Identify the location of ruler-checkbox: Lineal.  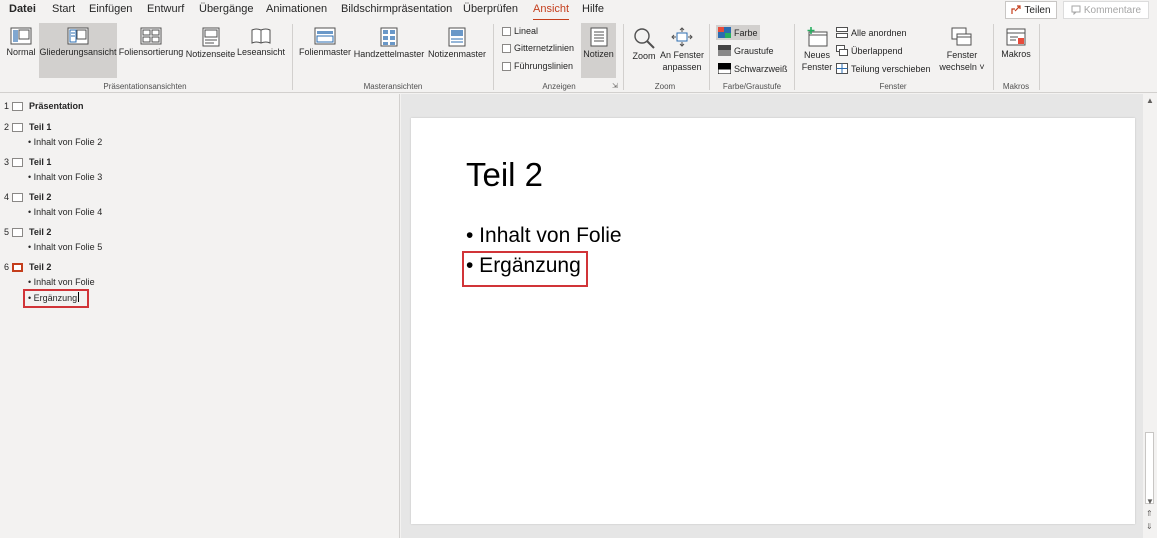
(520, 31).